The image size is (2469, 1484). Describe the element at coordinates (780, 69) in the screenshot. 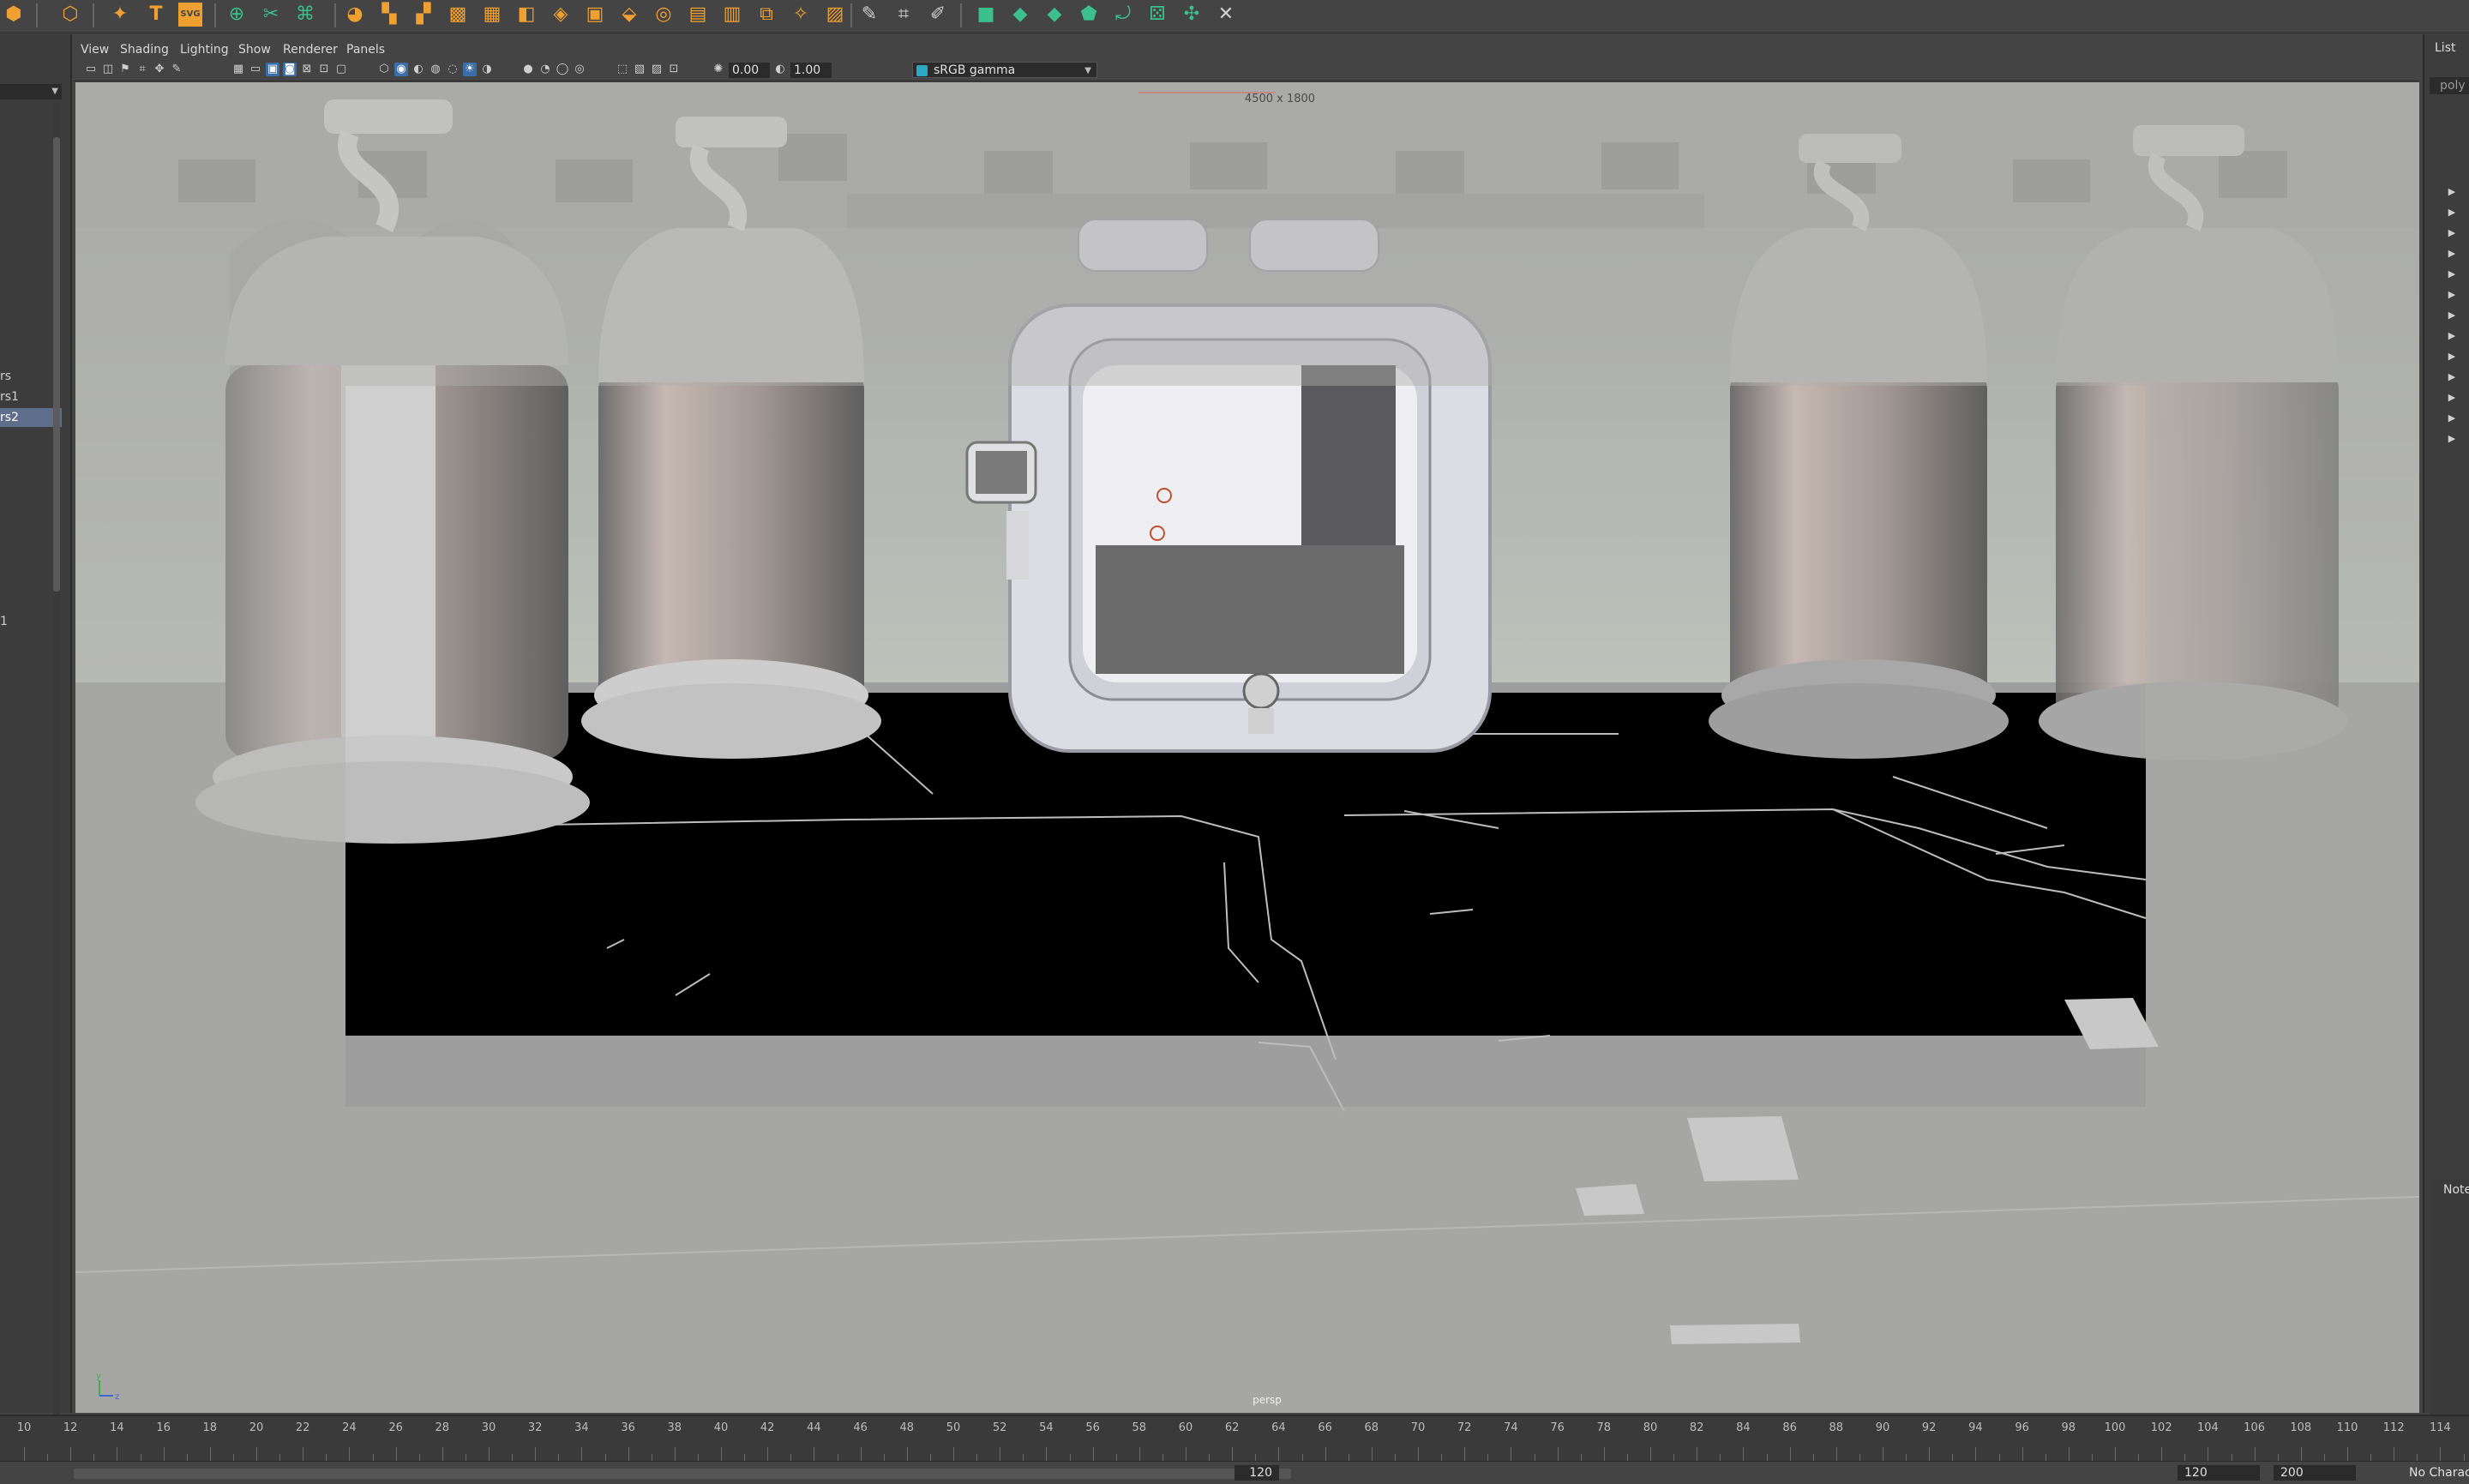

I see `gamma-icon: ◐` at that location.